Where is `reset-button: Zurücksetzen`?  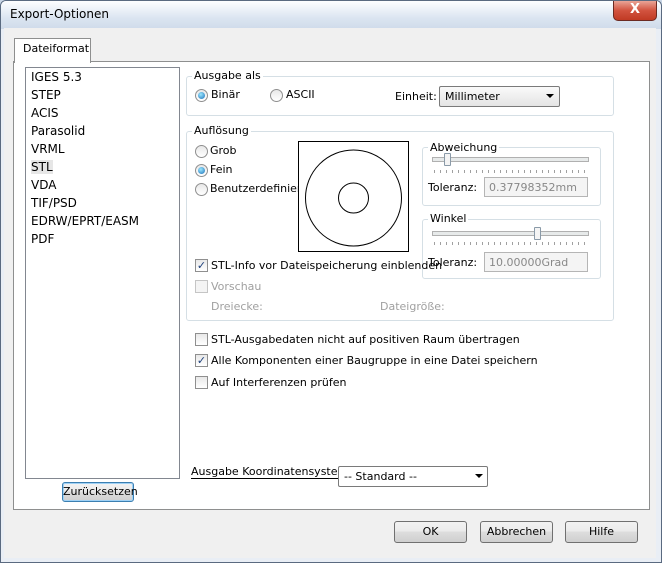
reset-button: Zurücksetzen is located at coordinates (100, 492).